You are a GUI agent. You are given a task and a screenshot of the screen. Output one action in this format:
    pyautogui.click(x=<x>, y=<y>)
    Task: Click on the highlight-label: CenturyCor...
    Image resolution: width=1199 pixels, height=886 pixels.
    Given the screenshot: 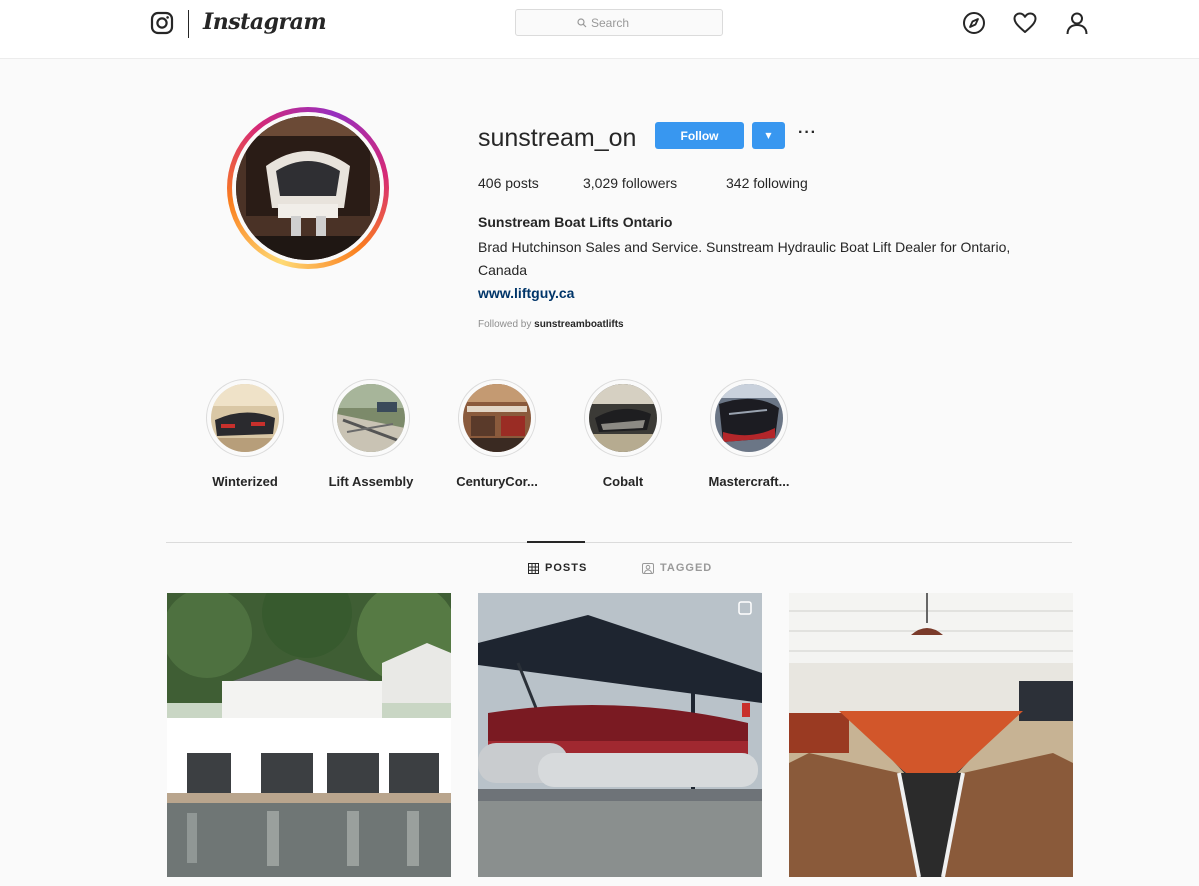 What is the action you would take?
    pyautogui.click(x=497, y=481)
    